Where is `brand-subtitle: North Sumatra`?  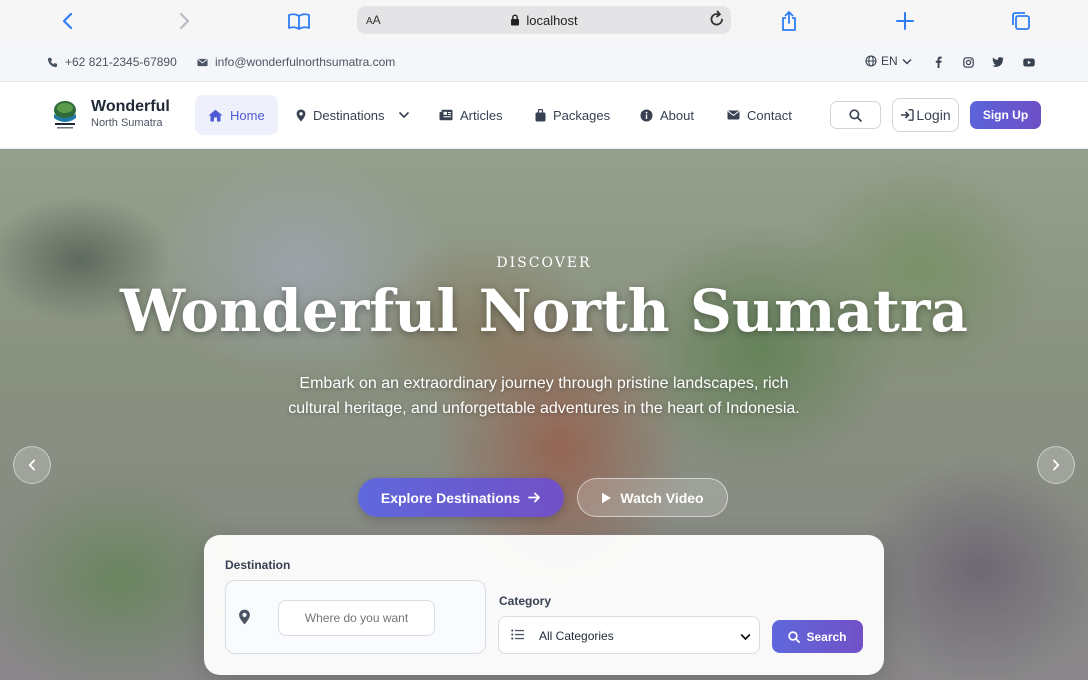 brand-subtitle: North Sumatra is located at coordinates (127, 123).